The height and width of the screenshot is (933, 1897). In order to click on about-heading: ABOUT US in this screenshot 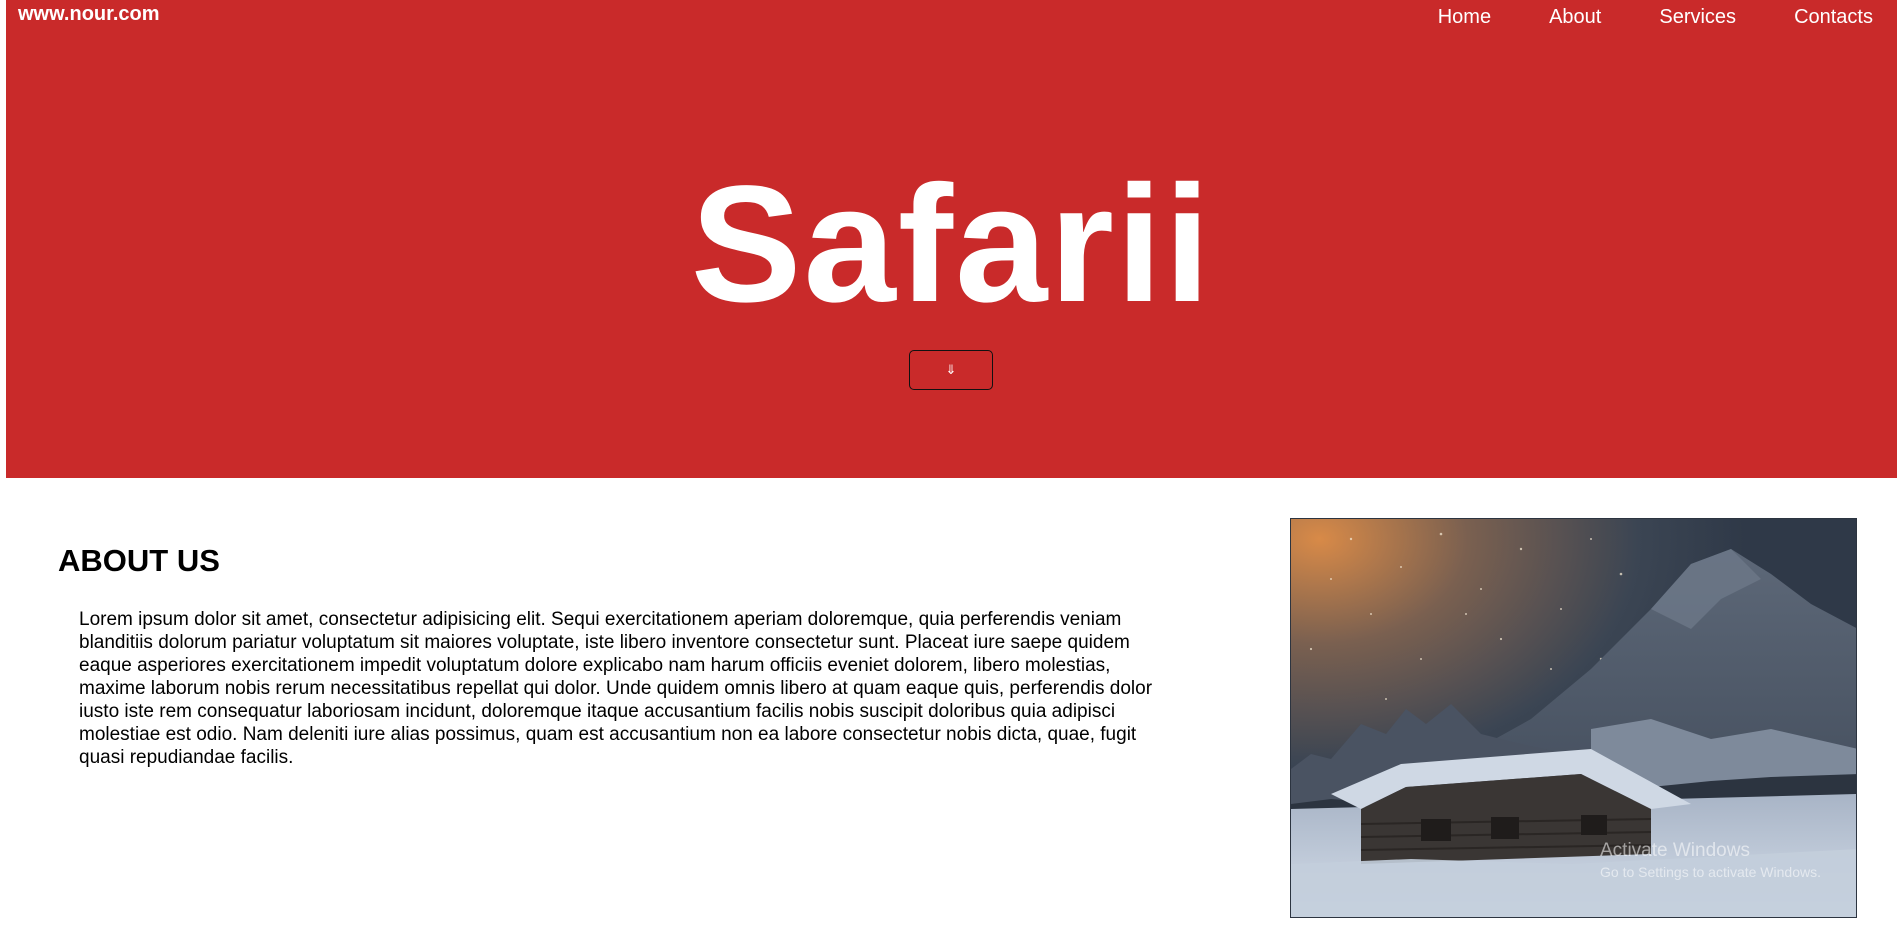, I will do `click(139, 560)`.